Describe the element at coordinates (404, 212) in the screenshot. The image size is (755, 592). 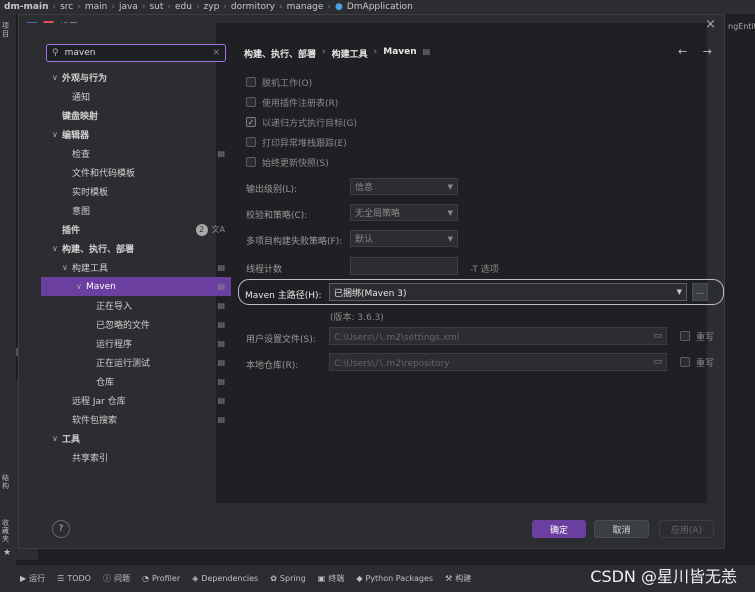
I see `checksum-policy-select: 无全局策略 ▼` at that location.